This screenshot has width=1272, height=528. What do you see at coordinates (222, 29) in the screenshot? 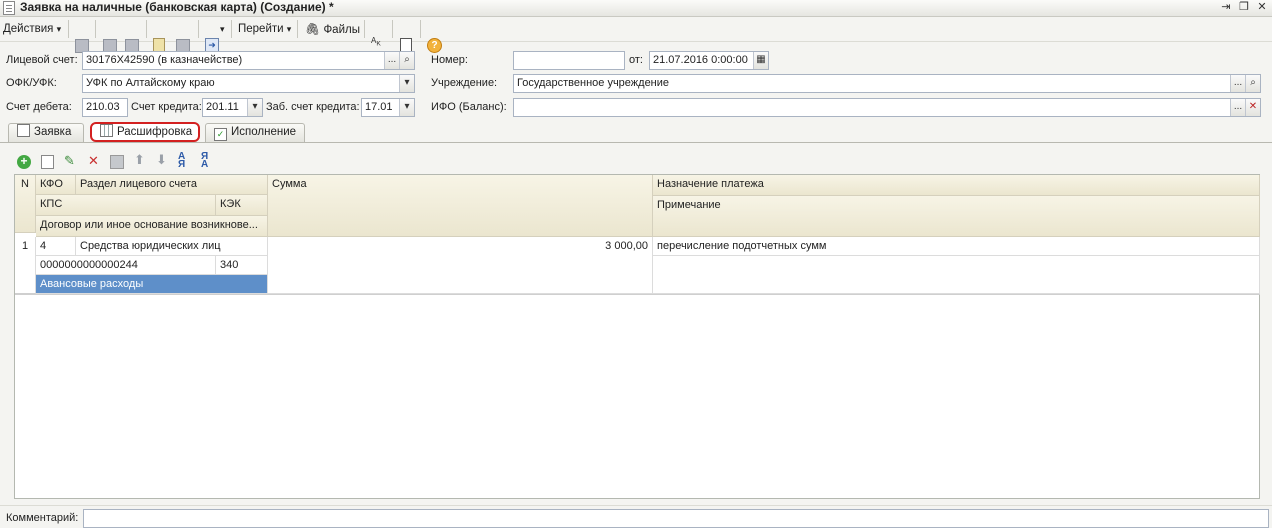
I see `create-based-on-dropdown: ▾` at bounding box center [222, 29].